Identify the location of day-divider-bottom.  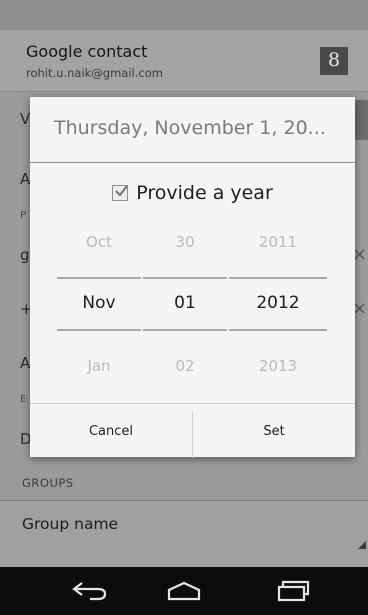
(185, 330).